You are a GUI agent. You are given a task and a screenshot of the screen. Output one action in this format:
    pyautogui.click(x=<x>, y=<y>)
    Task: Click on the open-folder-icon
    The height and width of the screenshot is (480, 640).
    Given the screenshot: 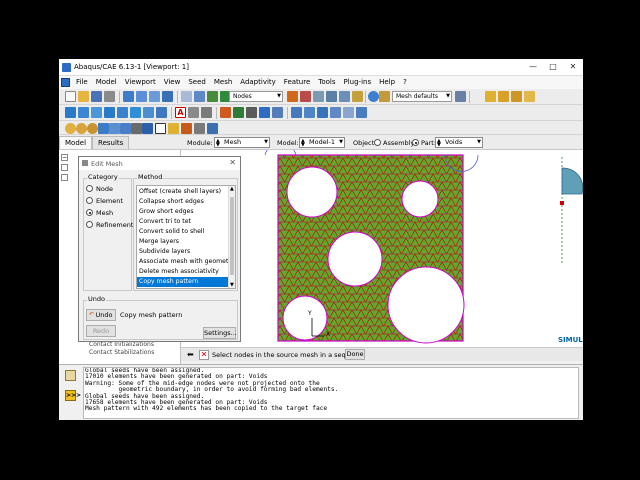 What is the action you would take?
    pyautogui.click(x=83, y=96)
    